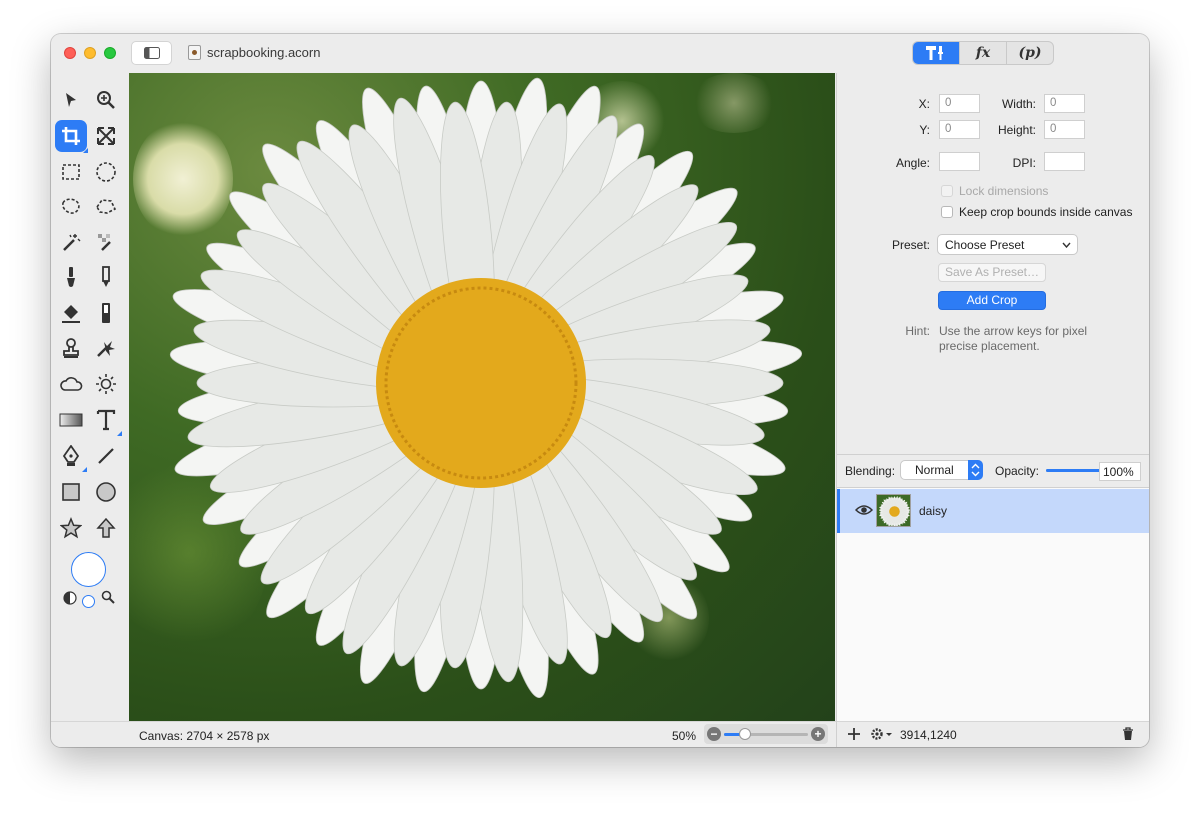 The image size is (1200, 818). I want to click on gradient-icon, so click(71, 420).